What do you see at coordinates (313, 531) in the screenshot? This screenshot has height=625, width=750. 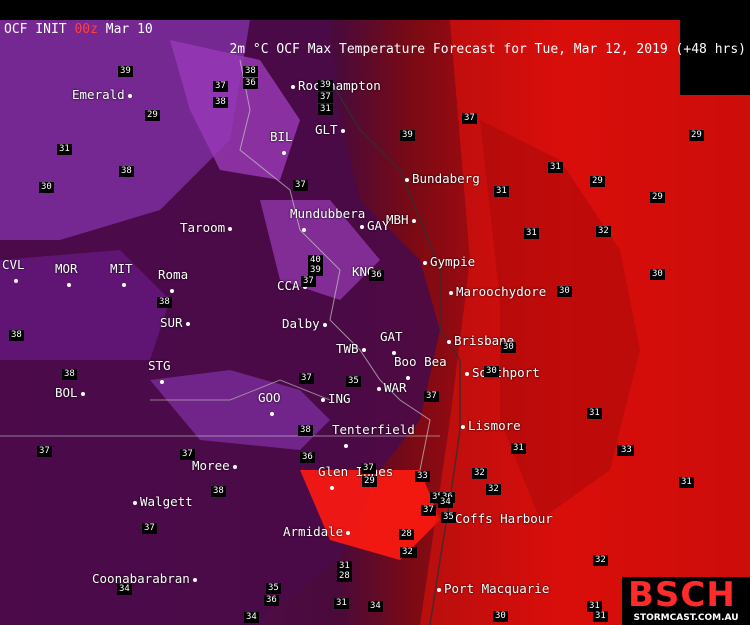 I see `city-name: Armidale` at bounding box center [313, 531].